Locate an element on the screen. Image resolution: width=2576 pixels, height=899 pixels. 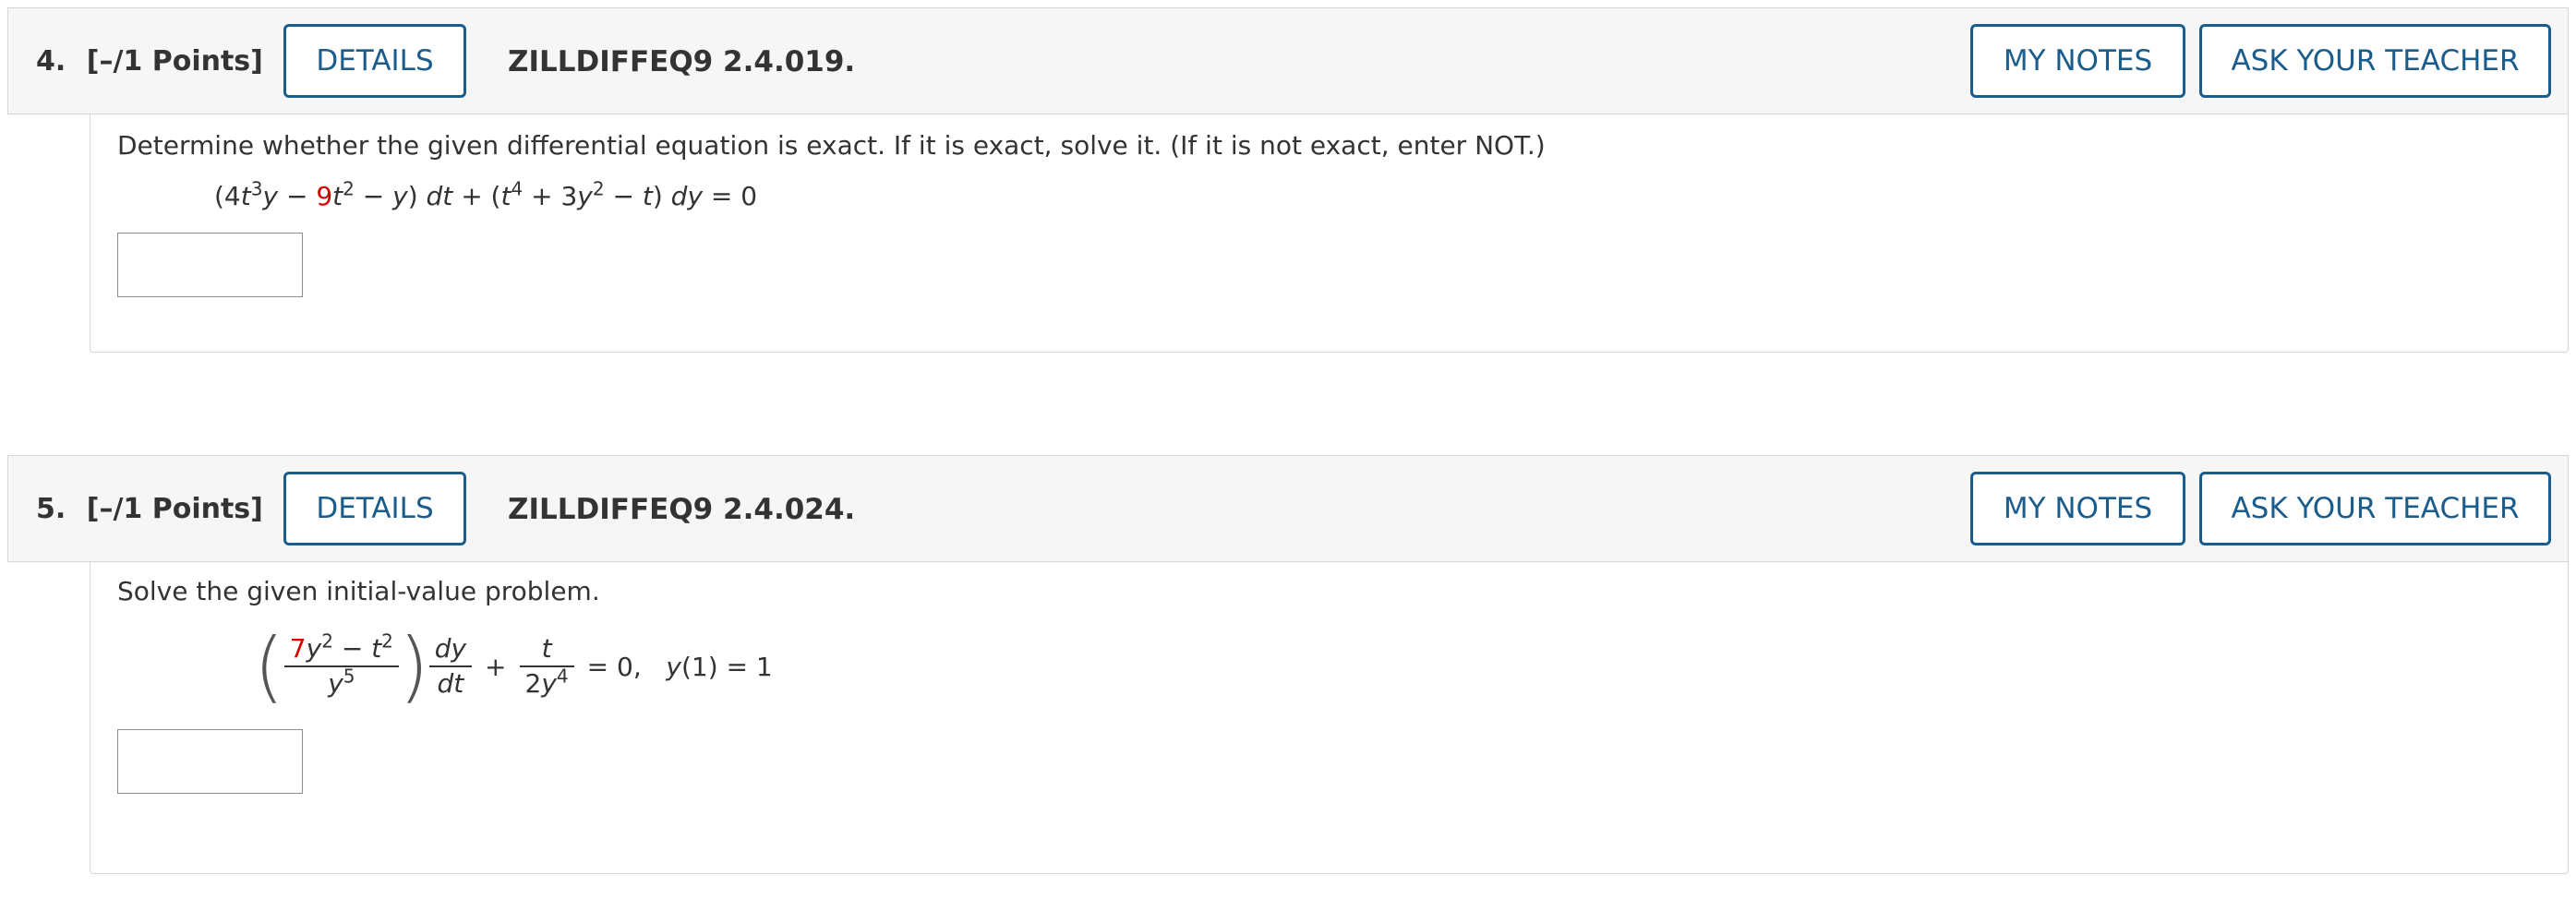
question-number: 4. is located at coordinates (51, 61).